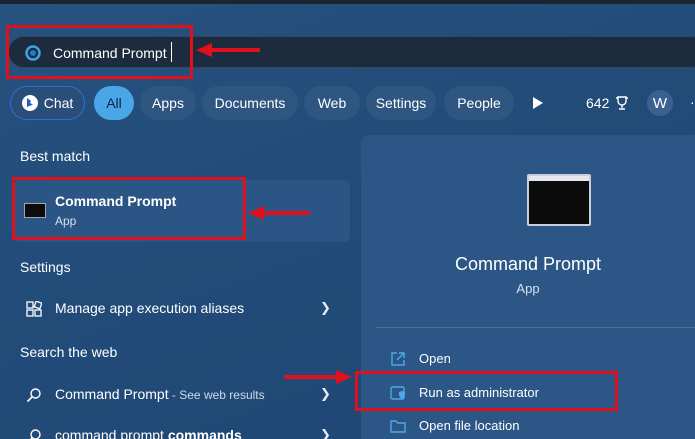 The height and width of the screenshot is (439, 695). What do you see at coordinates (69, 352) in the screenshot?
I see `search-web-heading: Search the web` at bounding box center [69, 352].